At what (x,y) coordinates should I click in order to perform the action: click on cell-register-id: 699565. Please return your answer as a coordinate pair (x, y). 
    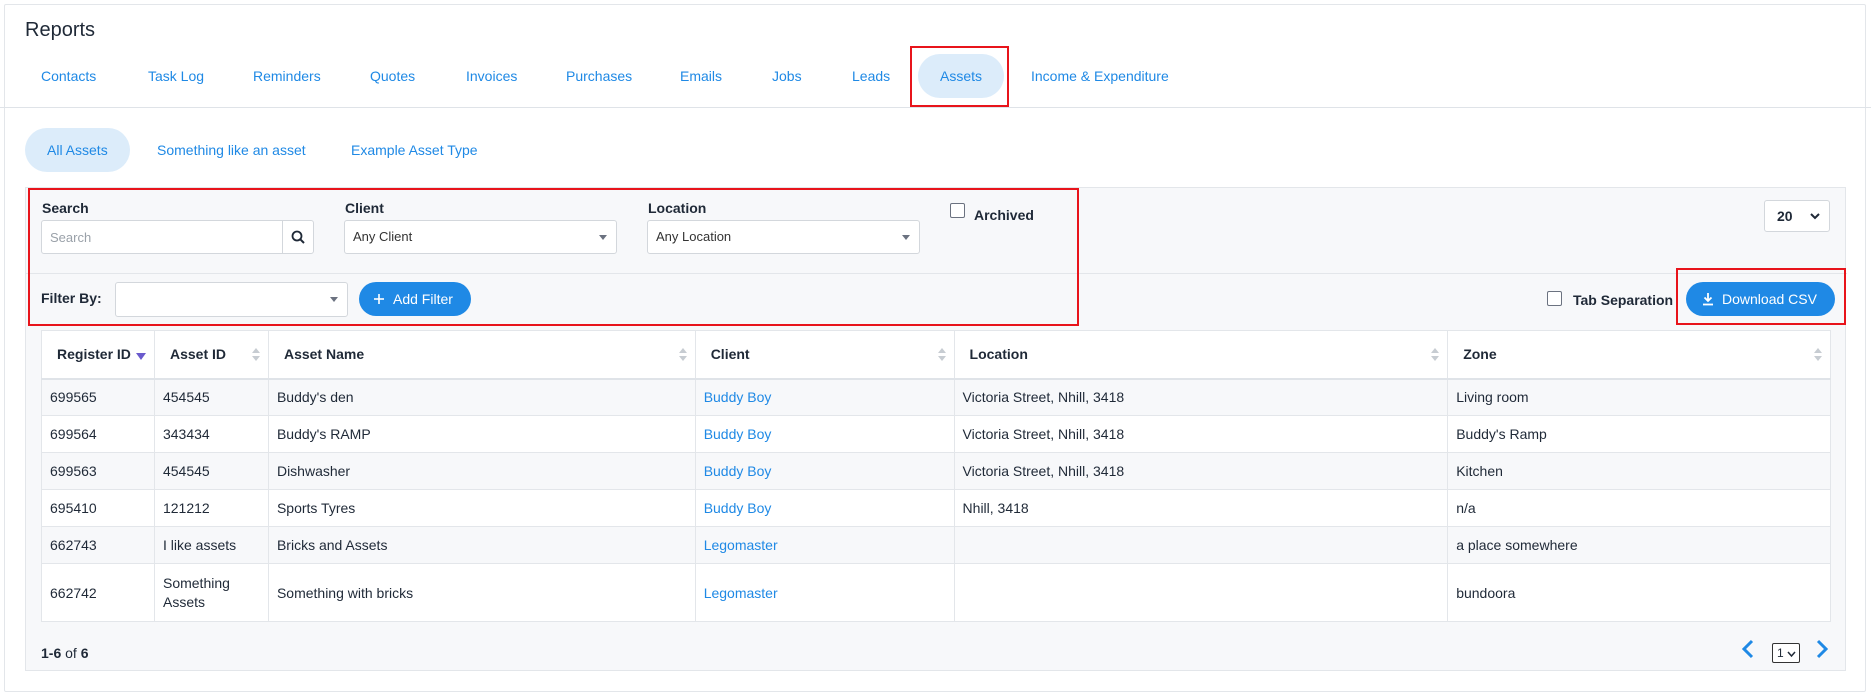
    Looking at the image, I should click on (98, 397).